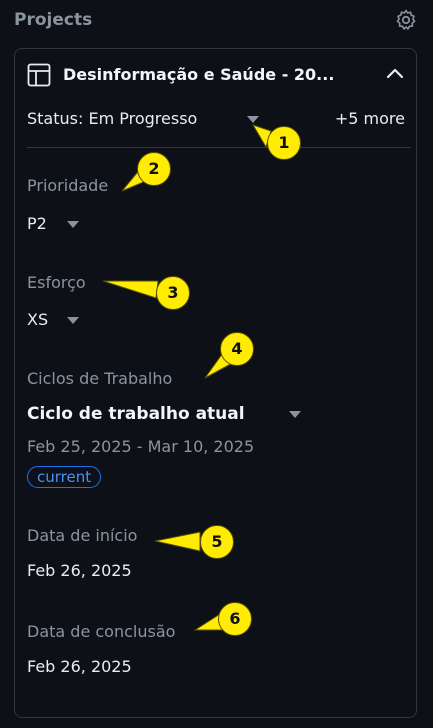  I want to click on callout-1: 1, so click(284, 143).